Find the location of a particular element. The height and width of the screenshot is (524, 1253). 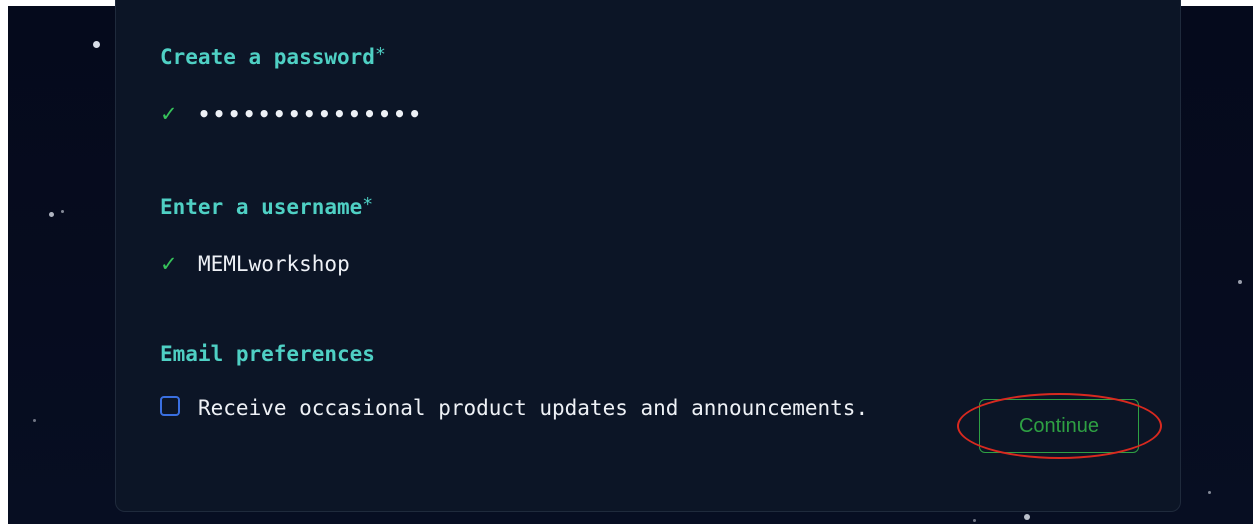

username-label-text: Enter a username is located at coordinates (261, 207).